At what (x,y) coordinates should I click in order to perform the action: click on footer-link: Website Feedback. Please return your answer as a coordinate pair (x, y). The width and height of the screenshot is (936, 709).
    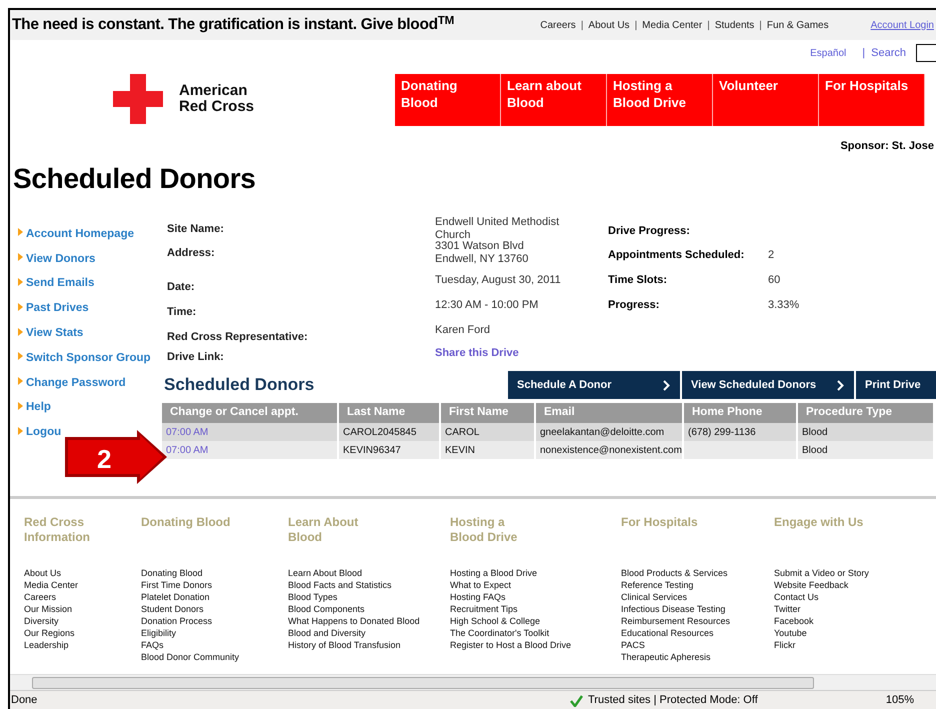
    Looking at the image, I should click on (811, 585).